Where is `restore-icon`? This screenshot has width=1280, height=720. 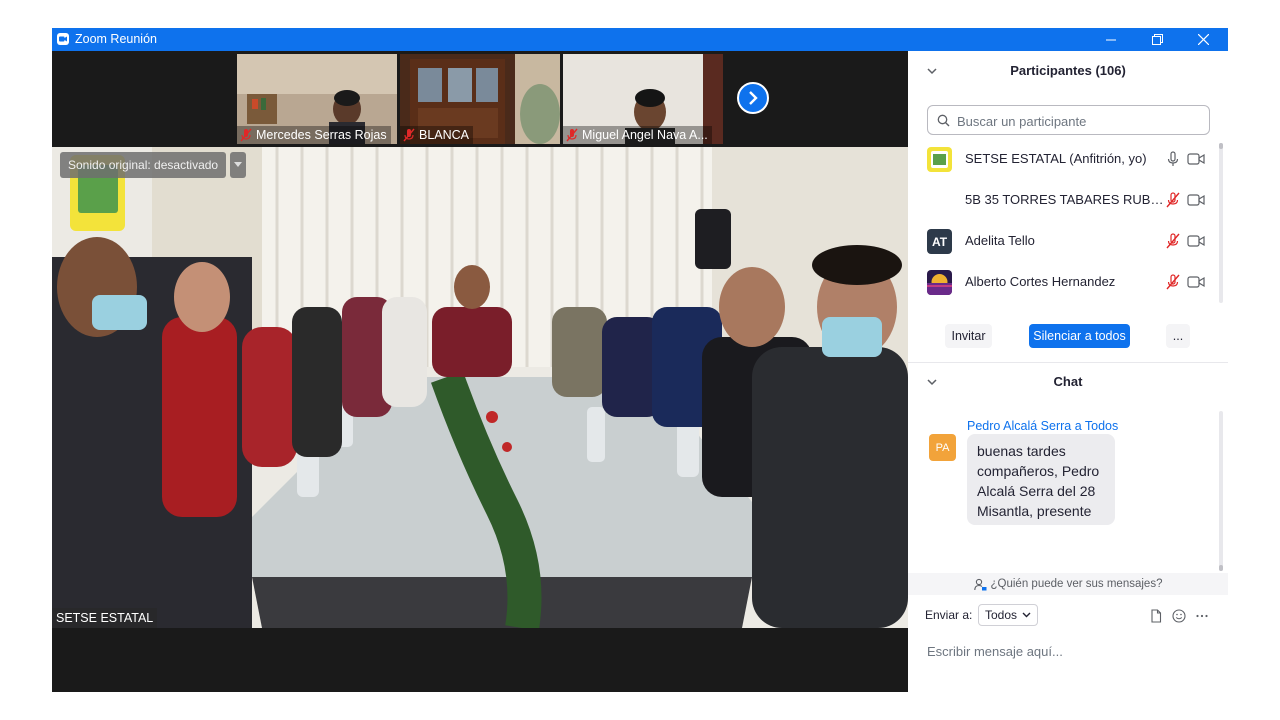
restore-icon is located at coordinates (1157, 39).